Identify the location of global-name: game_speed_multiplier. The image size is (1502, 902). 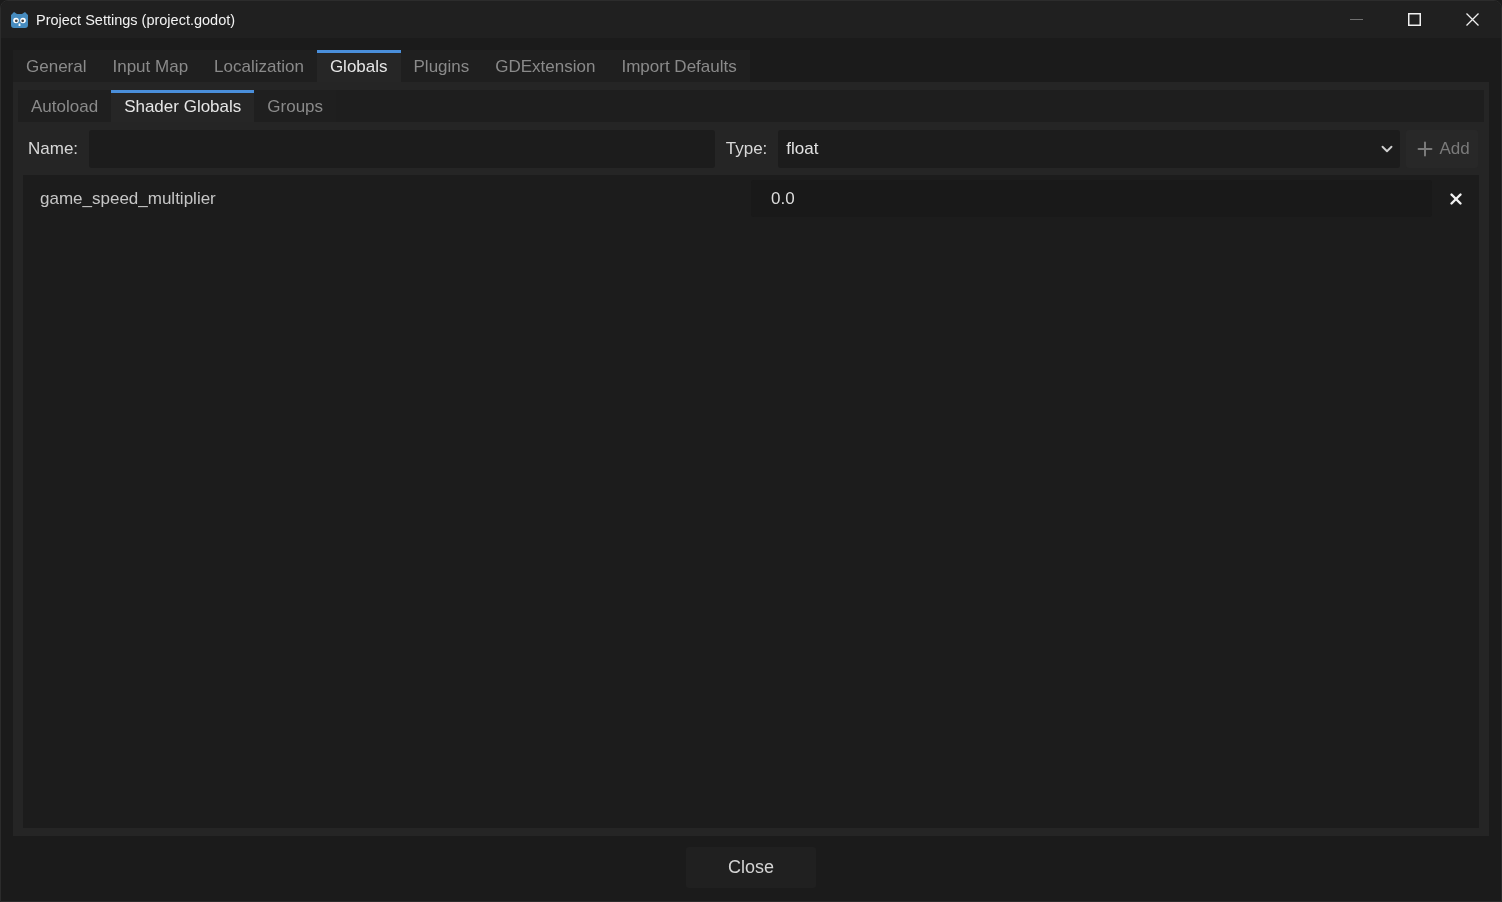
(127, 198).